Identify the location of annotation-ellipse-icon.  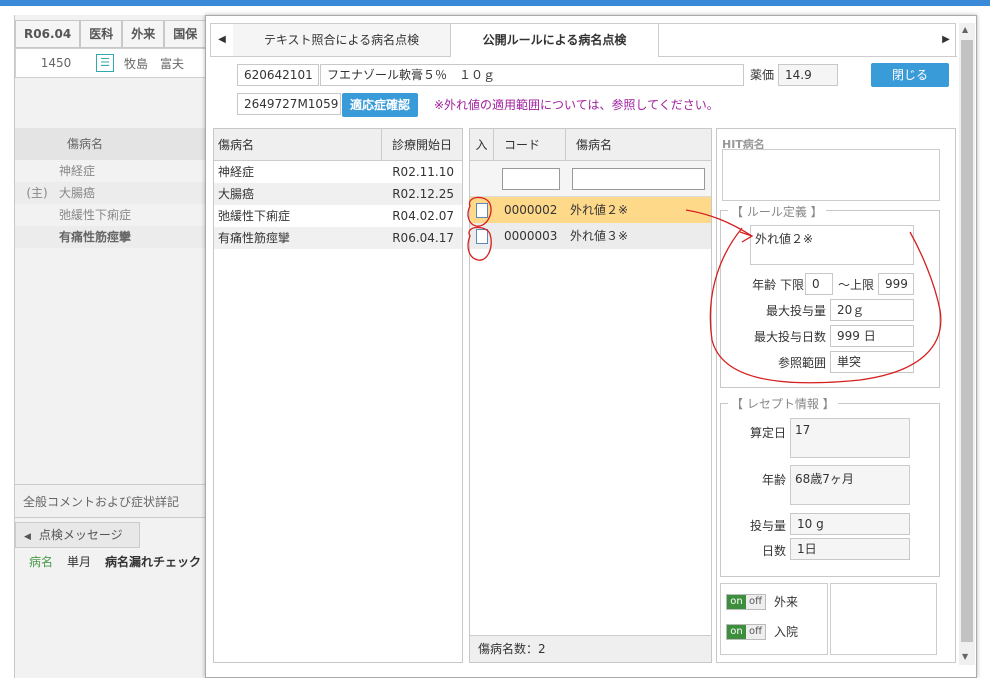
(825, 305).